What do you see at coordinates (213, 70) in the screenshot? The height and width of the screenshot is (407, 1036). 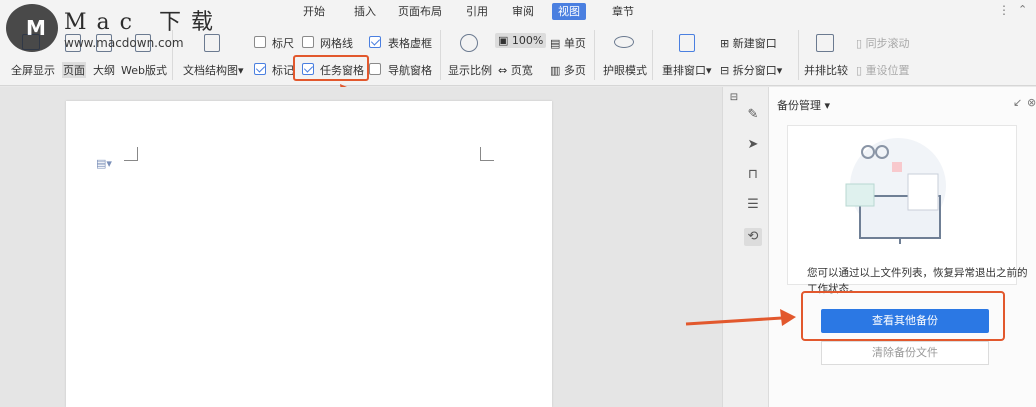 I see `doc-structure-button: 文档结构图▾` at bounding box center [213, 70].